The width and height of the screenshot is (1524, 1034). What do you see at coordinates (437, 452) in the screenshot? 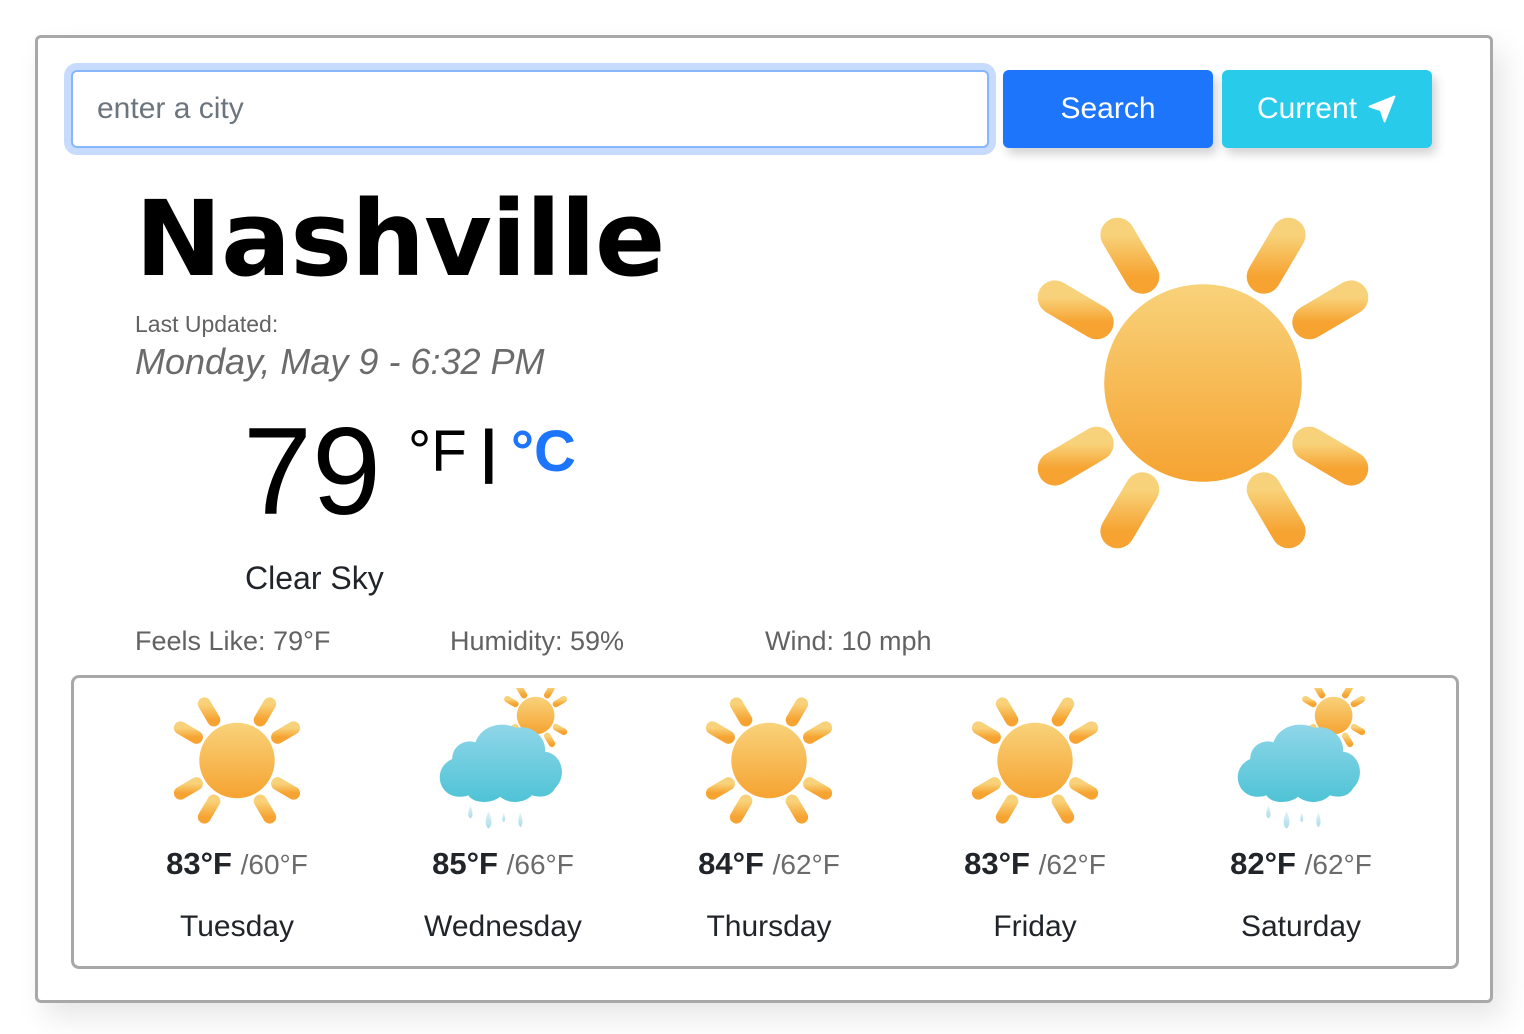
I see `fahrenheit-link: °F` at bounding box center [437, 452].